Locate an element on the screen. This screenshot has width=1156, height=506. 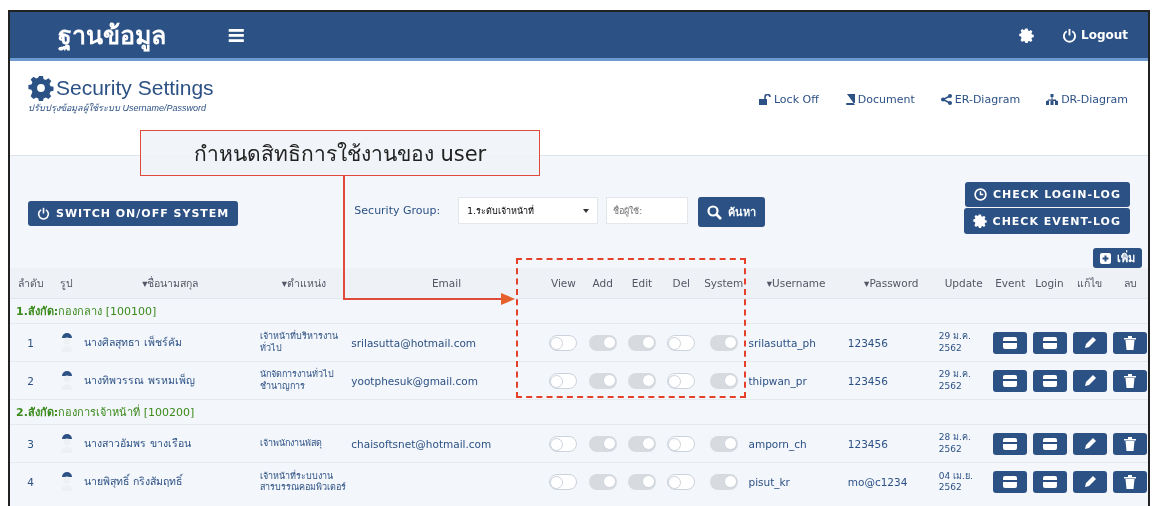
header-link: DR-Diagram is located at coordinates (1087, 99).